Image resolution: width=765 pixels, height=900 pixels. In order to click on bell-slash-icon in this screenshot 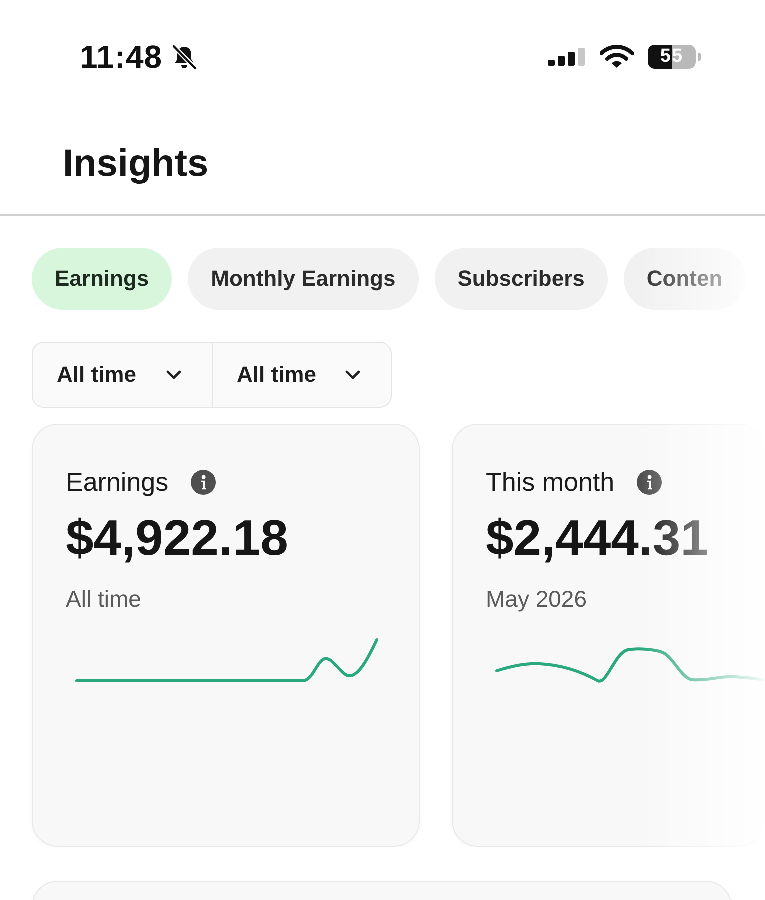, I will do `click(184, 57)`.